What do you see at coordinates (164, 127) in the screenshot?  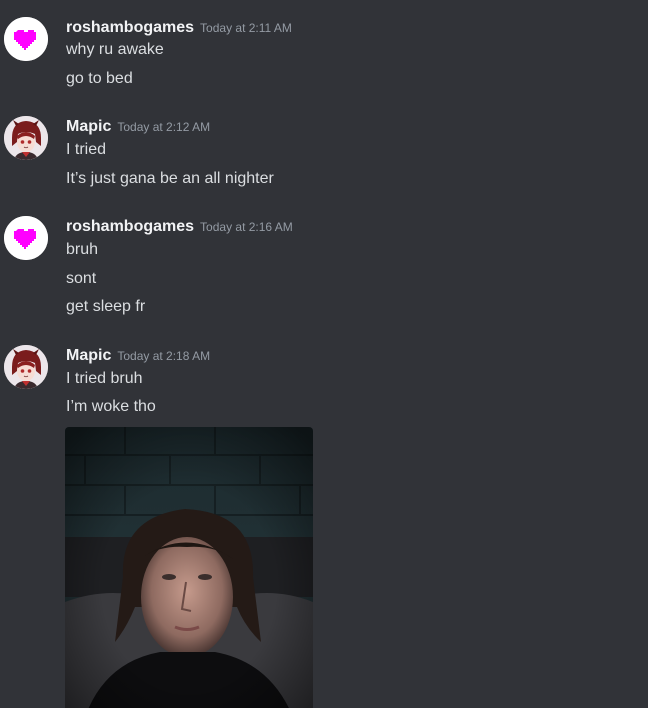 I see `timestamp: Today at 2:12 AM` at bounding box center [164, 127].